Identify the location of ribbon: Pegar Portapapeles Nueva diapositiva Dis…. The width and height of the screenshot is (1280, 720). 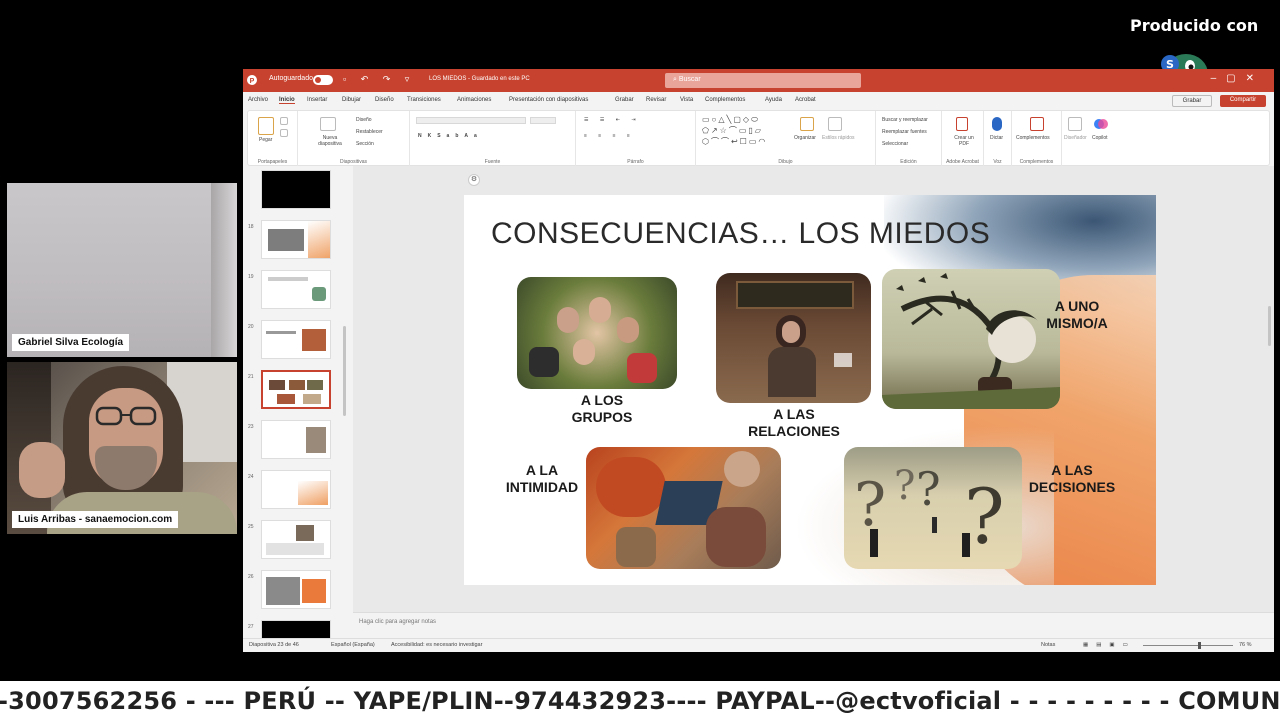
(758, 138).